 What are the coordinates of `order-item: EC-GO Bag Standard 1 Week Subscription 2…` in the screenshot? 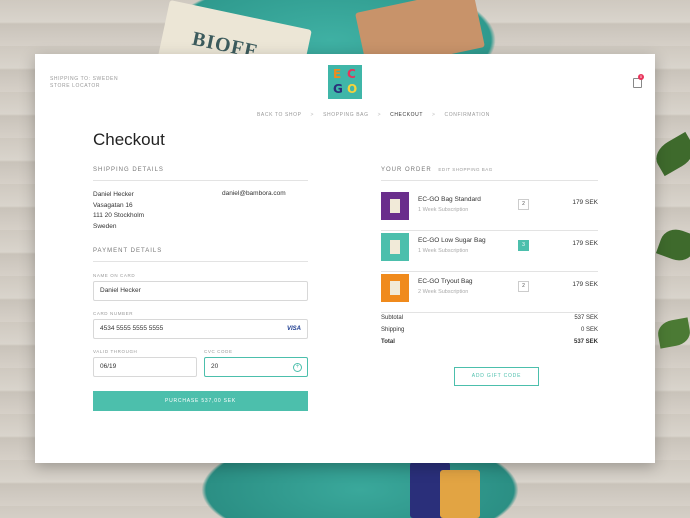 It's located at (489, 210).